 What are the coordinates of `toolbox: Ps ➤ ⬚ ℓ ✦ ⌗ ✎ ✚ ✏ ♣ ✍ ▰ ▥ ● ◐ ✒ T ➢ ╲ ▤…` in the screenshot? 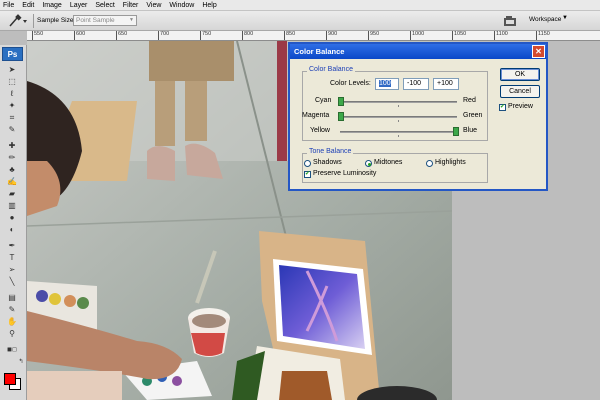 It's located at (13, 222).